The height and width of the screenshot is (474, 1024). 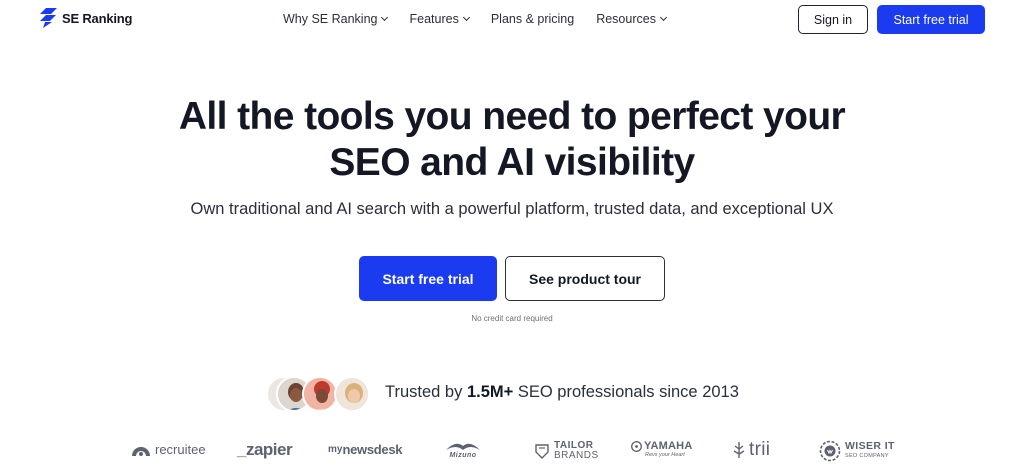 I want to click on trust-prefix: Trusted by, so click(x=424, y=392).